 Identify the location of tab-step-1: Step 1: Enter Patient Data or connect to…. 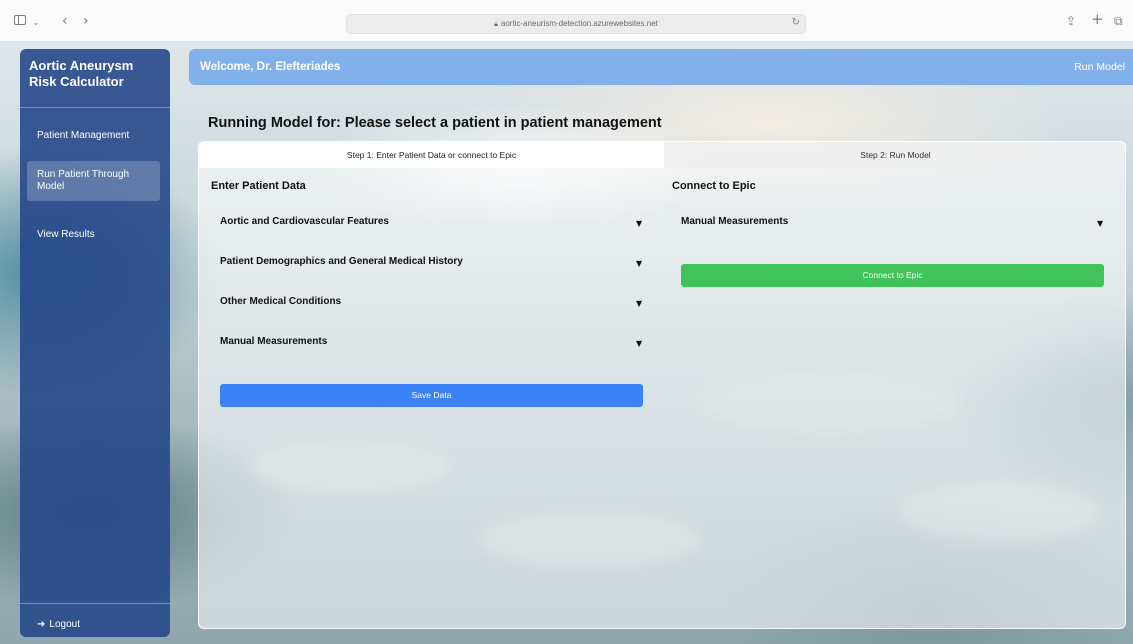
(431, 155).